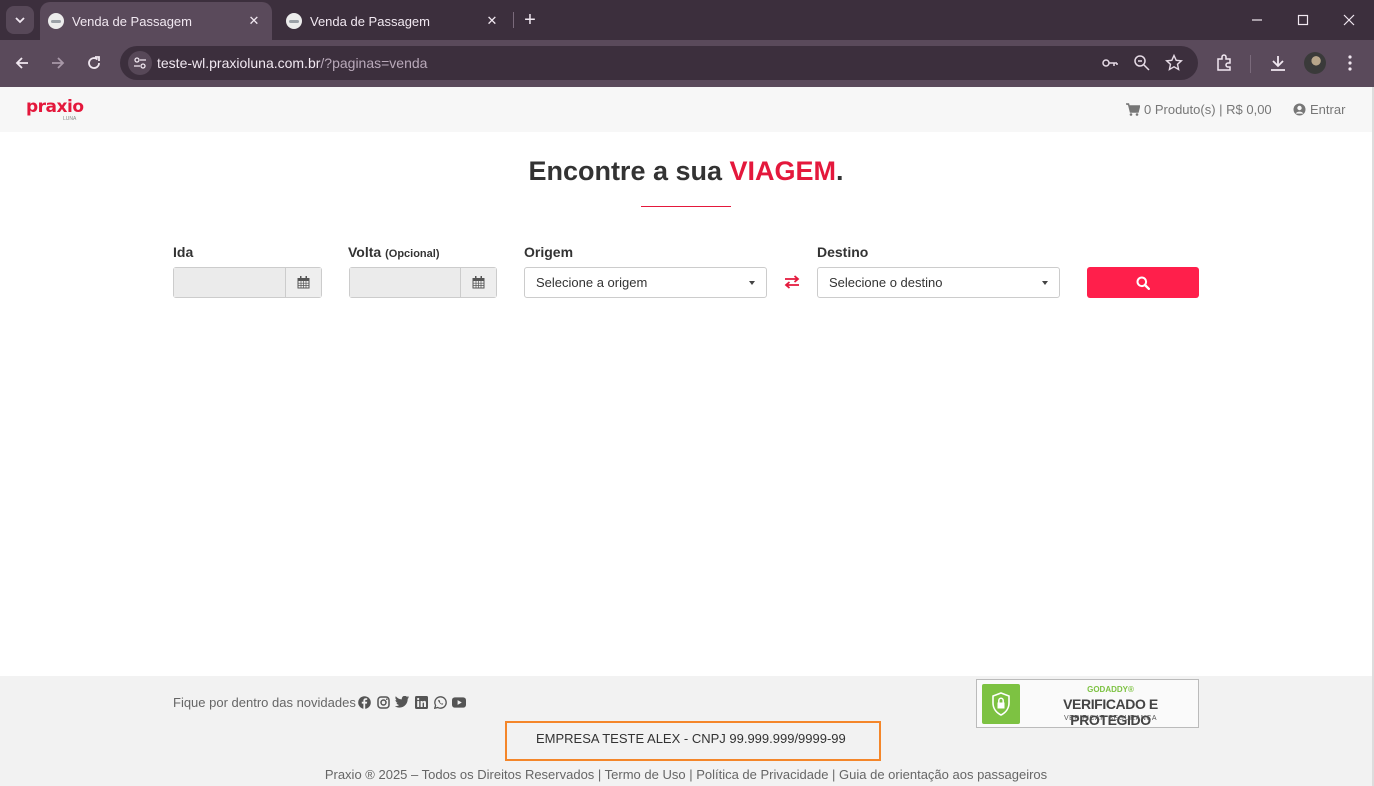 The image size is (1374, 786). Describe the element at coordinates (1328, 109) in the screenshot. I see `login-label: Entrar` at that location.